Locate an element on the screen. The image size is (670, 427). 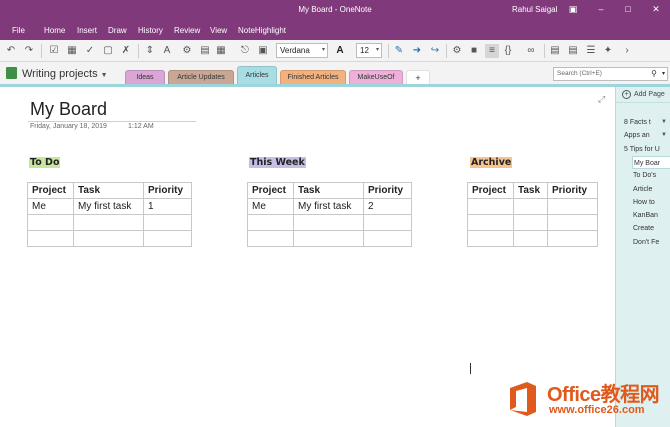
tab-finished-articles: Finished Articles is located at coordinates (313, 77).